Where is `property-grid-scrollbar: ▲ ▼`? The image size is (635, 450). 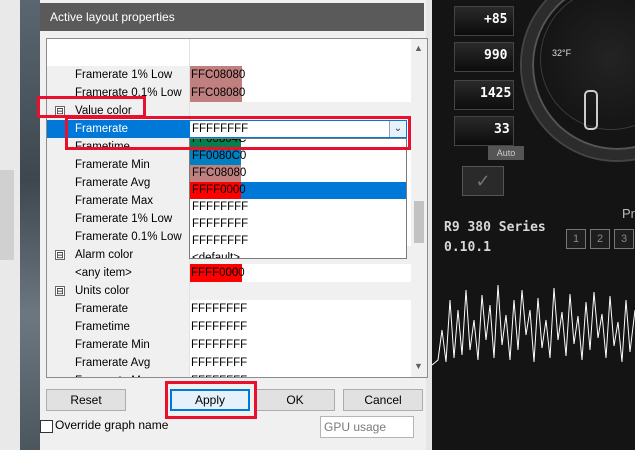
property-grid-scrollbar: ▲ ▼ is located at coordinates (419, 208).